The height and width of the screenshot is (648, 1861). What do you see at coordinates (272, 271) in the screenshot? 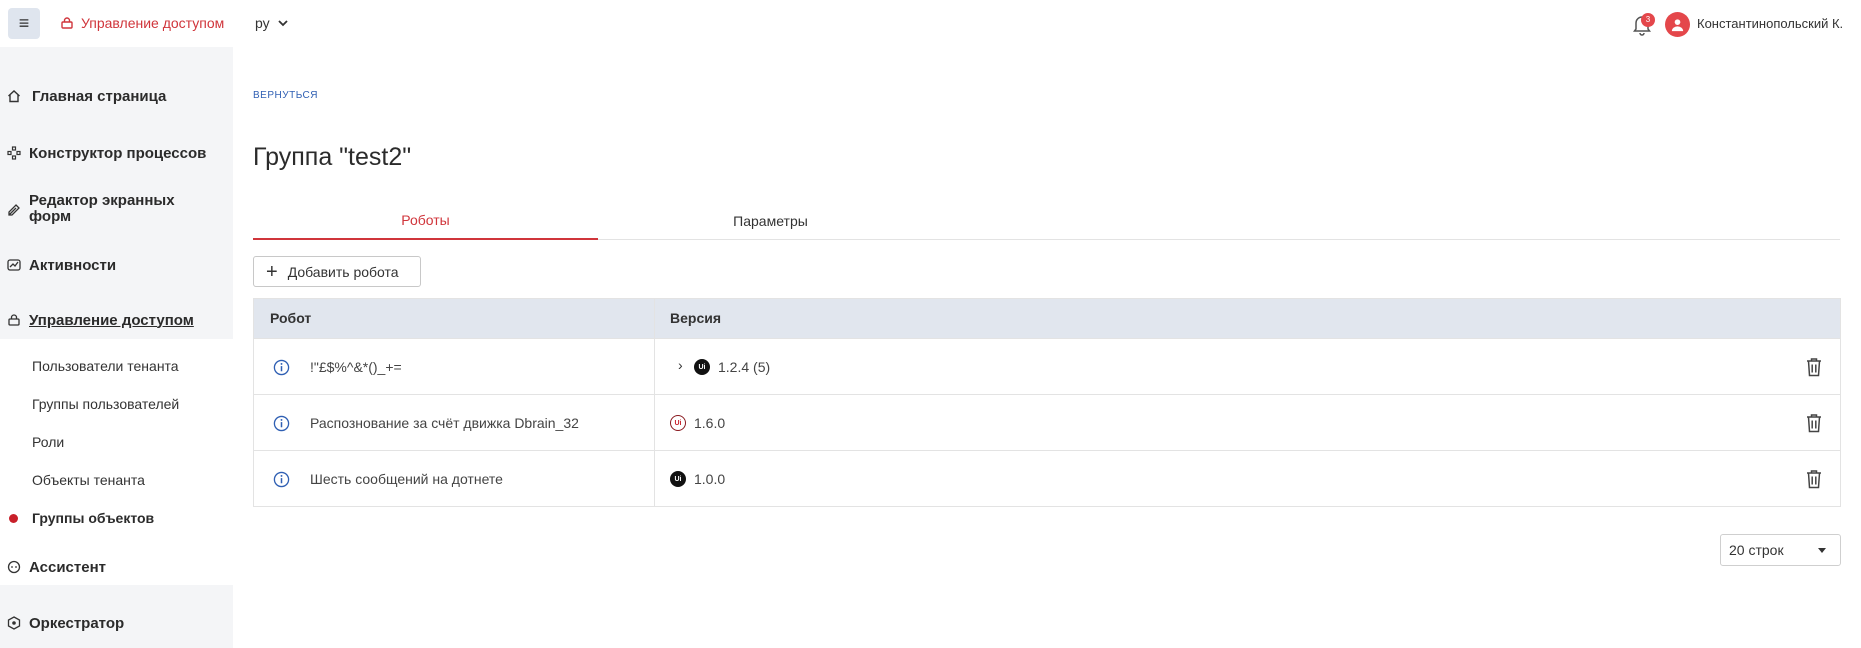
I see `plus-icon: +` at bounding box center [272, 271].